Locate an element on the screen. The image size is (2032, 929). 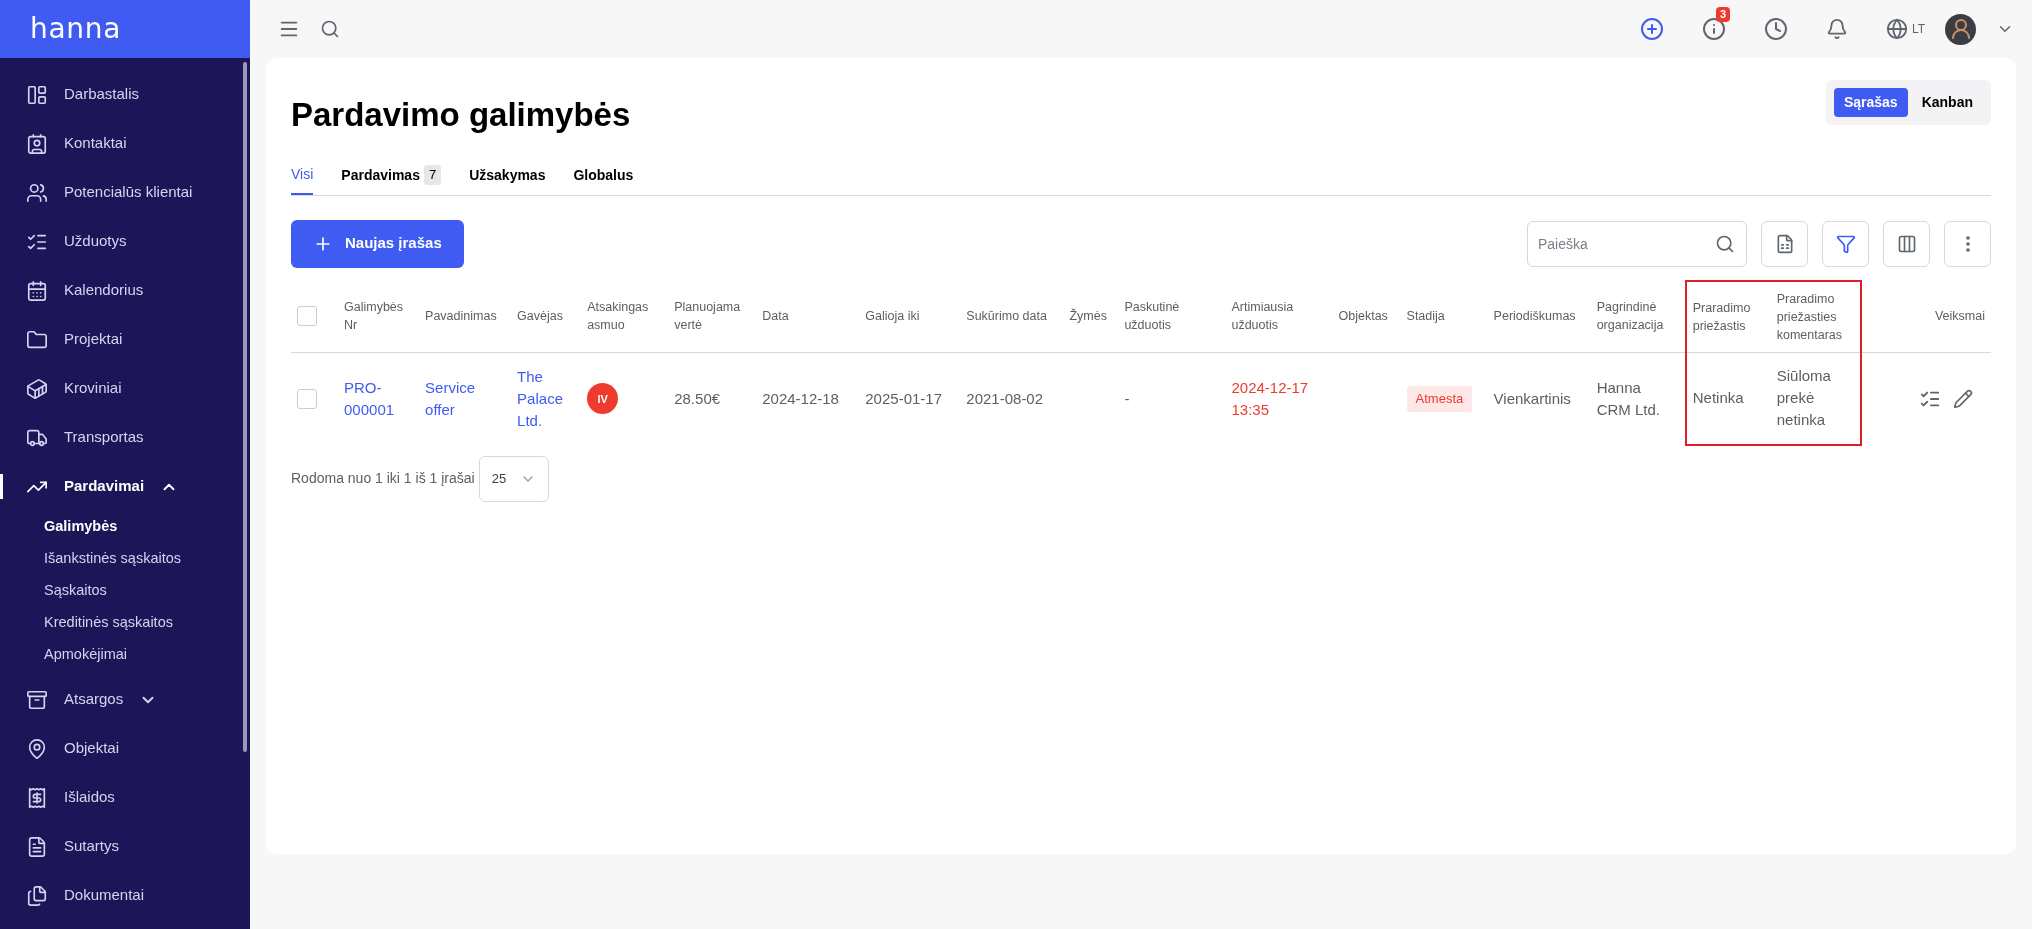
table-cell-text: 2024-12-18 is located at coordinates (801, 398).